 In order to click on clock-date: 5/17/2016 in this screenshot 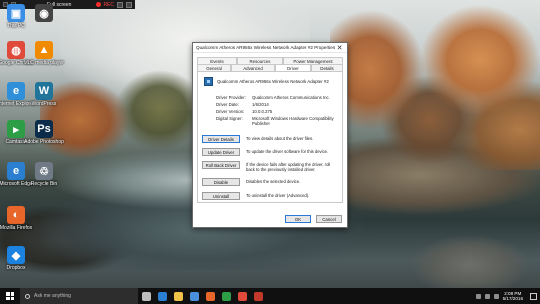, I will do `click(512, 298)`.